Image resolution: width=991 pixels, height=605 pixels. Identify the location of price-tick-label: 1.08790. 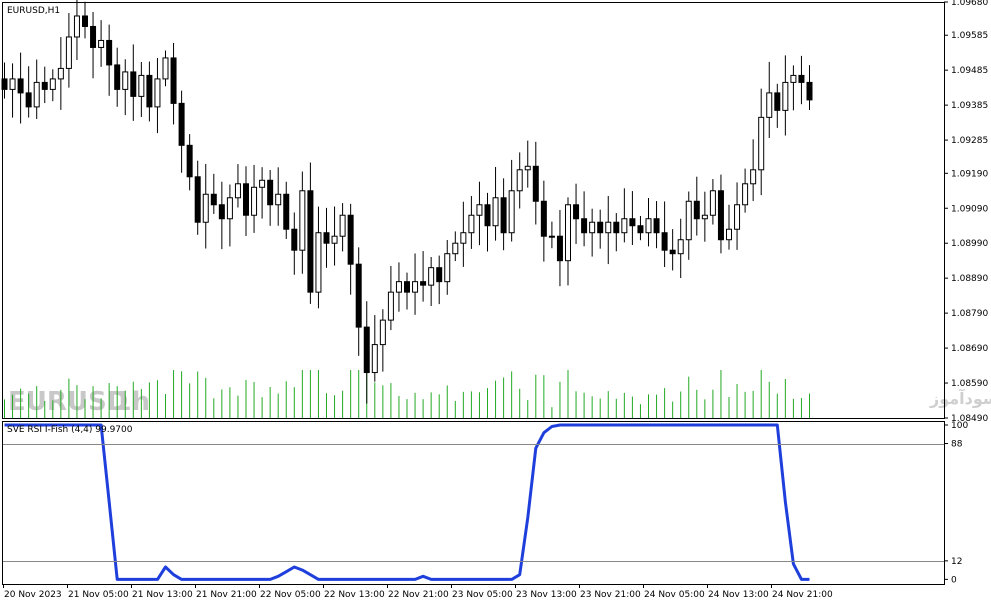
(969, 314).